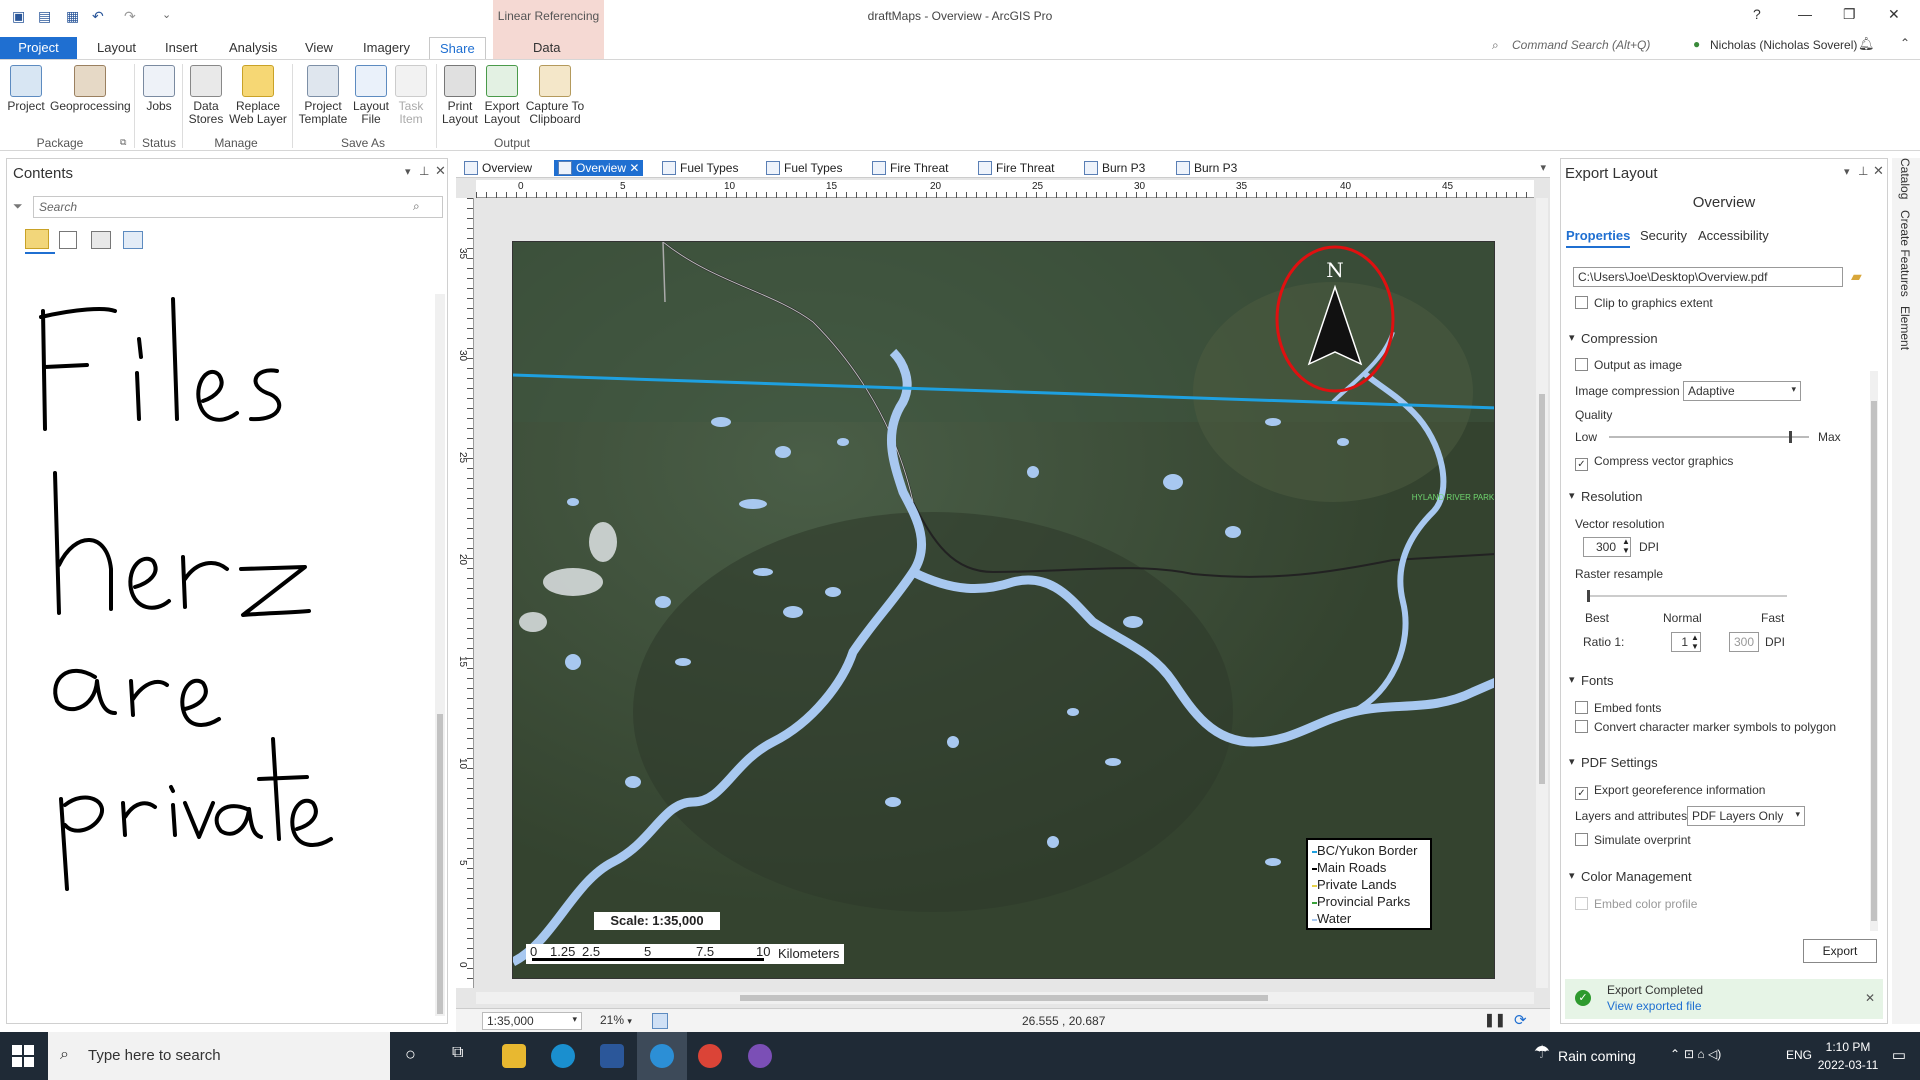  I want to click on tab-insert: Insert, so click(181, 48).